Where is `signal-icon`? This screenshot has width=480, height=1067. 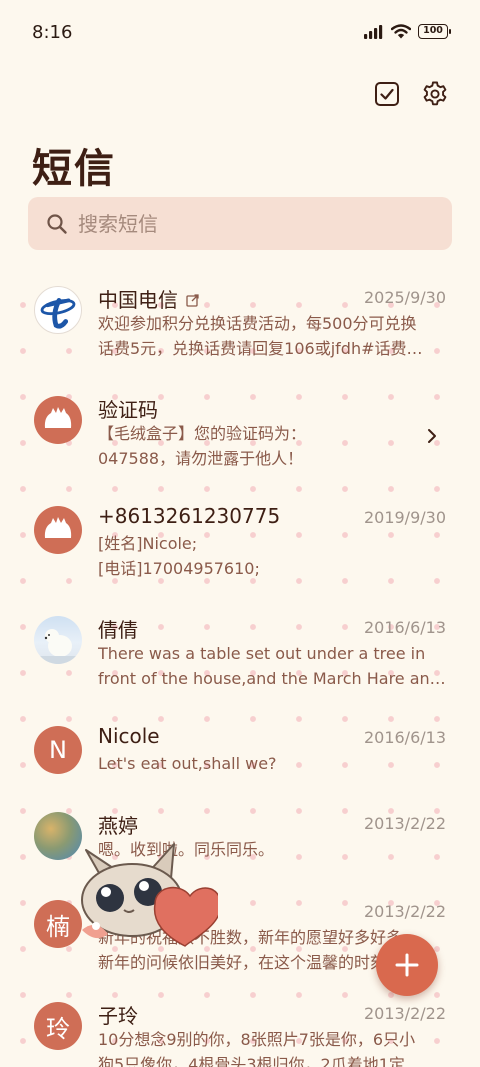 signal-icon is located at coordinates (373, 31).